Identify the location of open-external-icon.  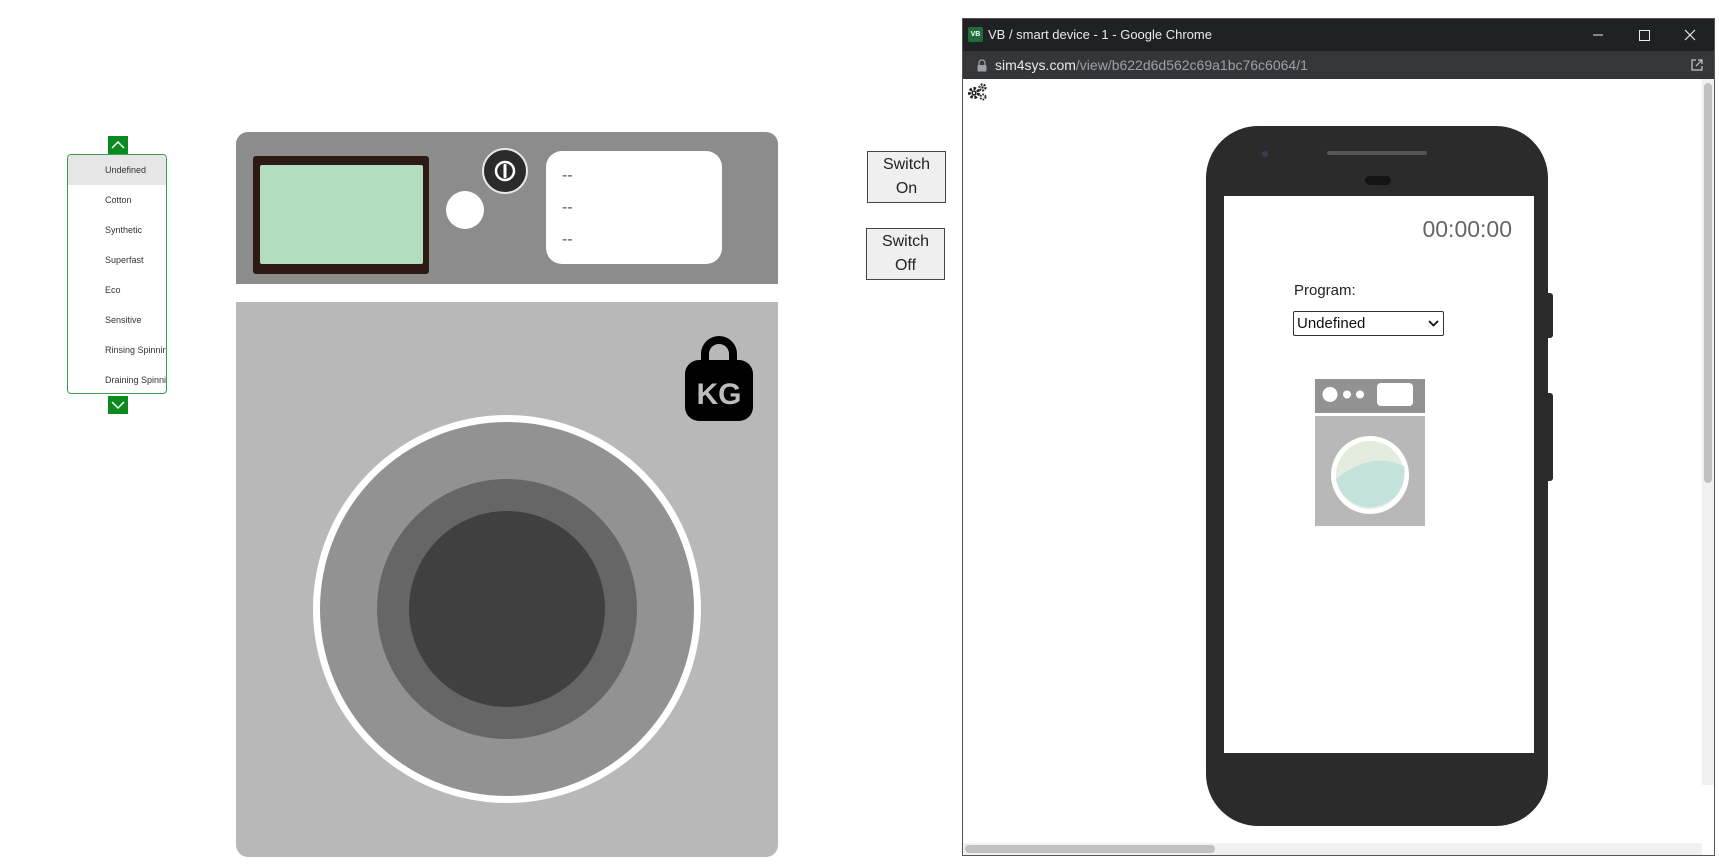
(1697, 65).